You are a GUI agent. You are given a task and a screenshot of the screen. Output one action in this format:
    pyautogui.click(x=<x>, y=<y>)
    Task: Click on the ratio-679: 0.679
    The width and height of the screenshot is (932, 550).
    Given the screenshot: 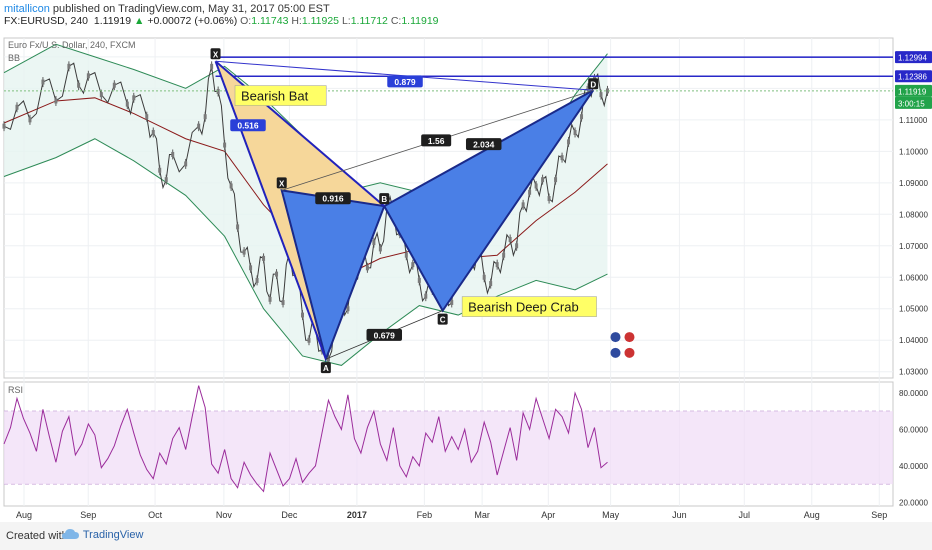 What is the action you would take?
    pyautogui.click(x=385, y=335)
    